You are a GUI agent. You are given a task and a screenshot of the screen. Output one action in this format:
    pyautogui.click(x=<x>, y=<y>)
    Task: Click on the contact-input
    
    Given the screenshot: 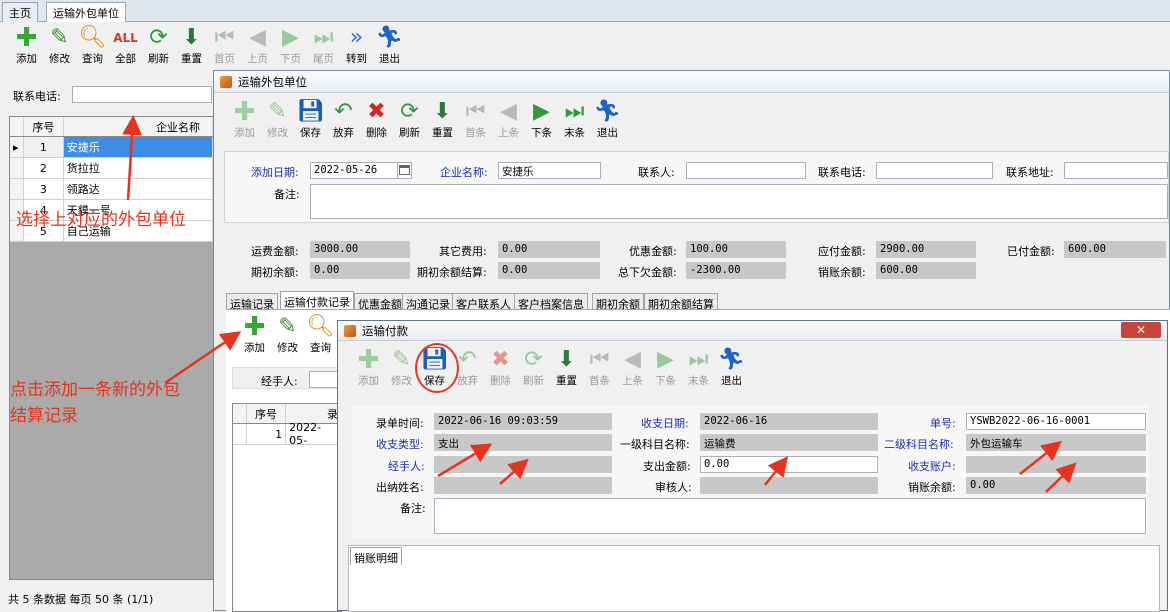 What is the action you would take?
    pyautogui.click(x=746, y=170)
    